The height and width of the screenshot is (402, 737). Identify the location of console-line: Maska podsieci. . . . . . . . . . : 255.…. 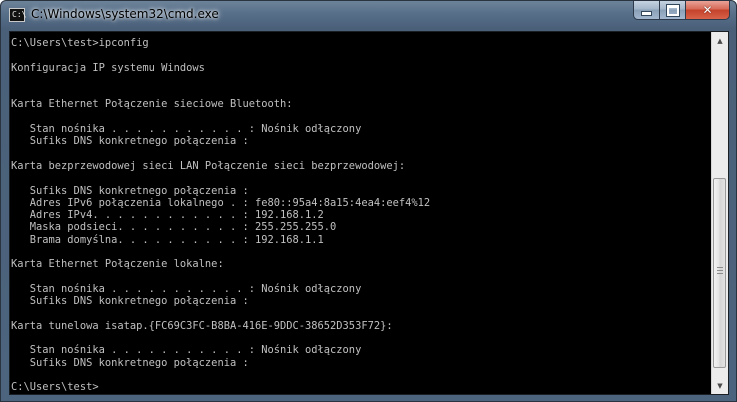
(174, 227).